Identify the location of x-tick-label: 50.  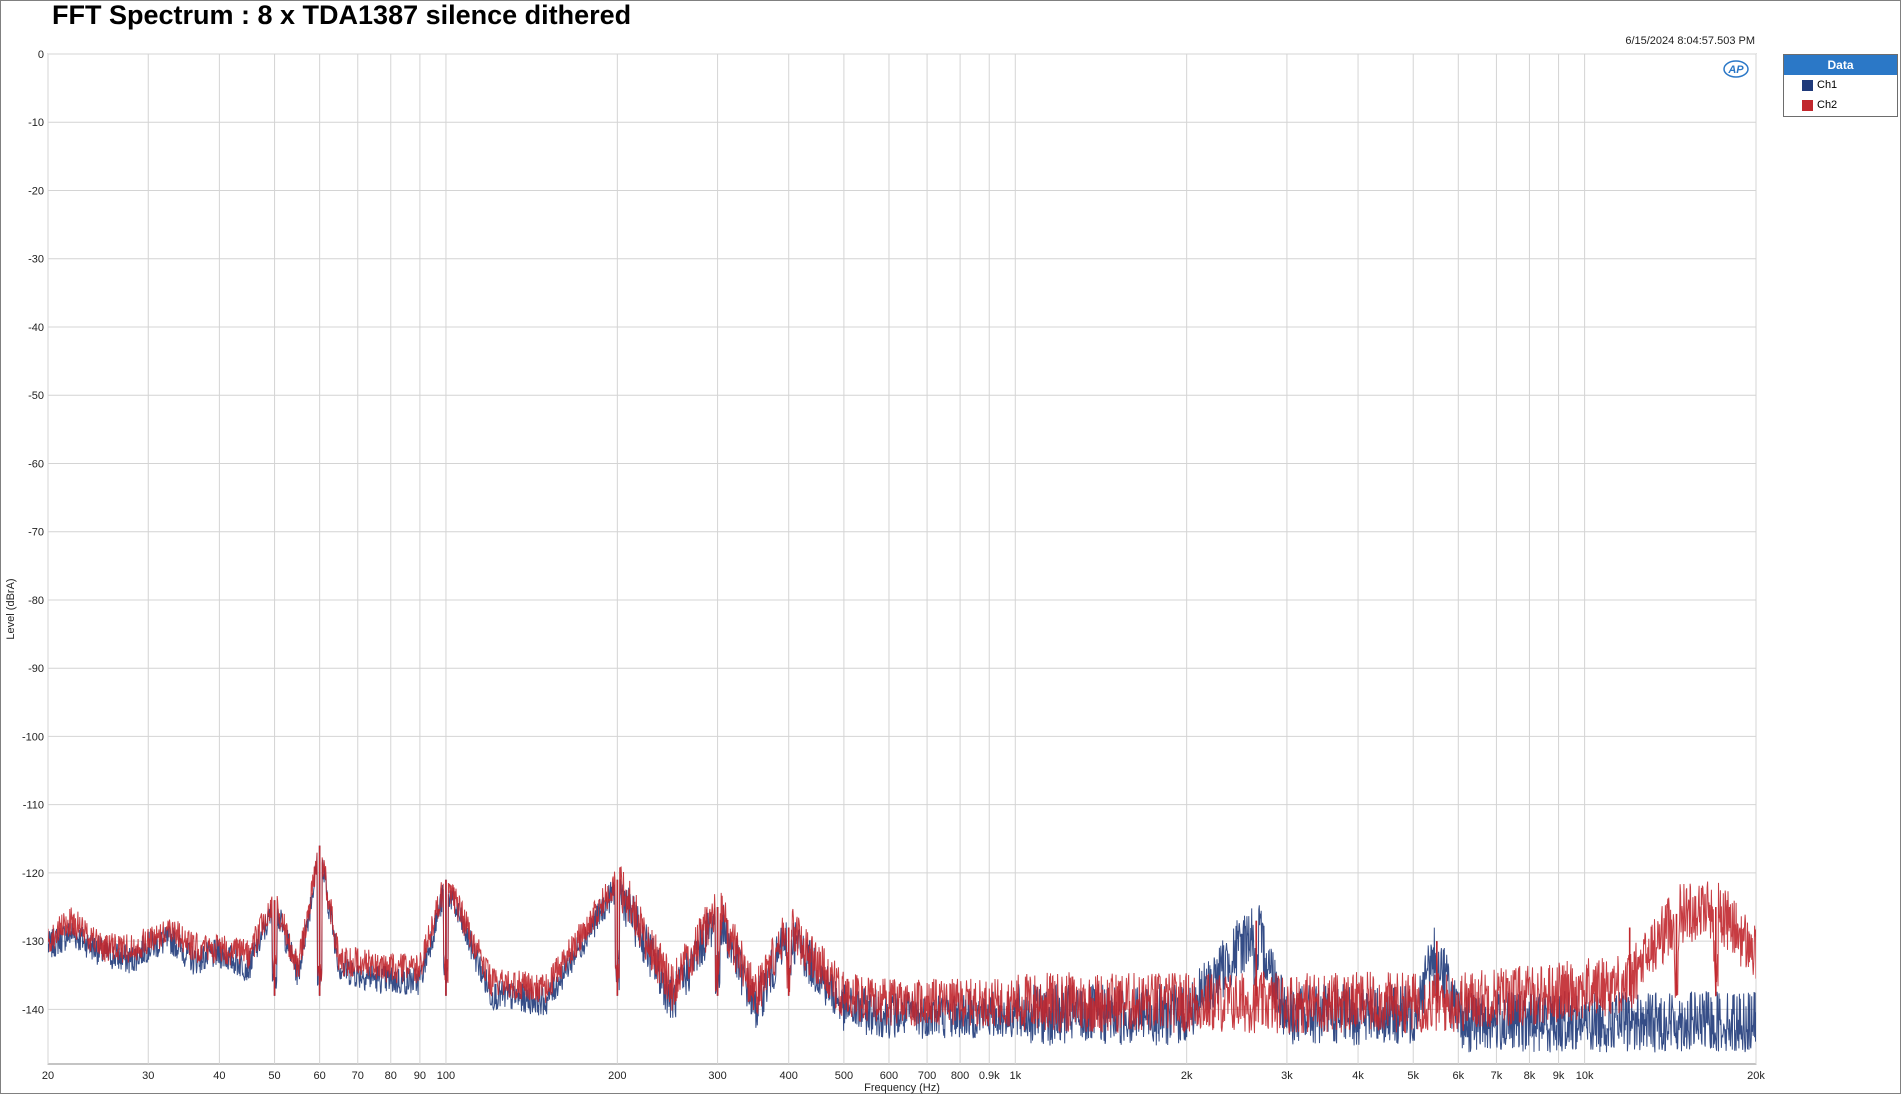
(274, 1076).